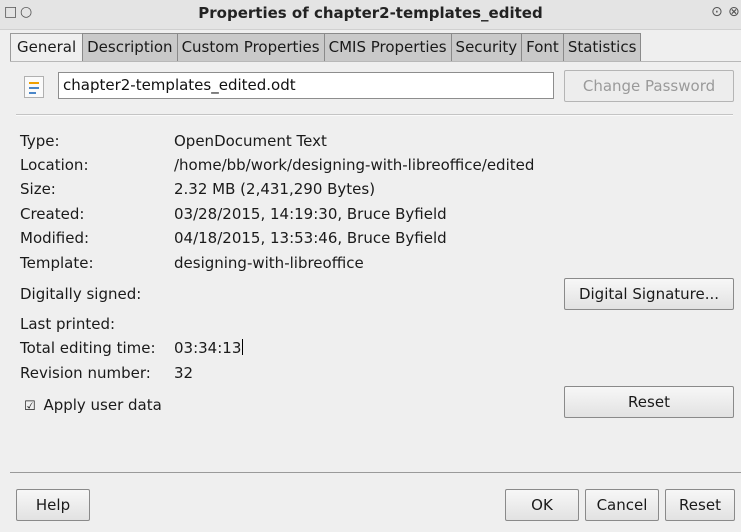  What do you see at coordinates (85, 373) in the screenshot?
I see `revision-number-label: Revision number:` at bounding box center [85, 373].